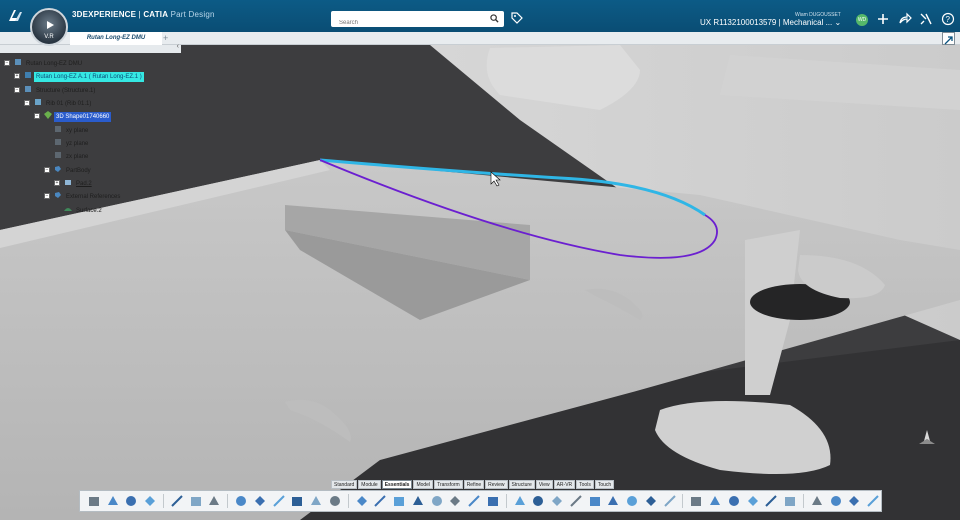 This screenshot has height=520, width=960. What do you see at coordinates (418, 501) in the screenshot?
I see `rib-icon` at bounding box center [418, 501].